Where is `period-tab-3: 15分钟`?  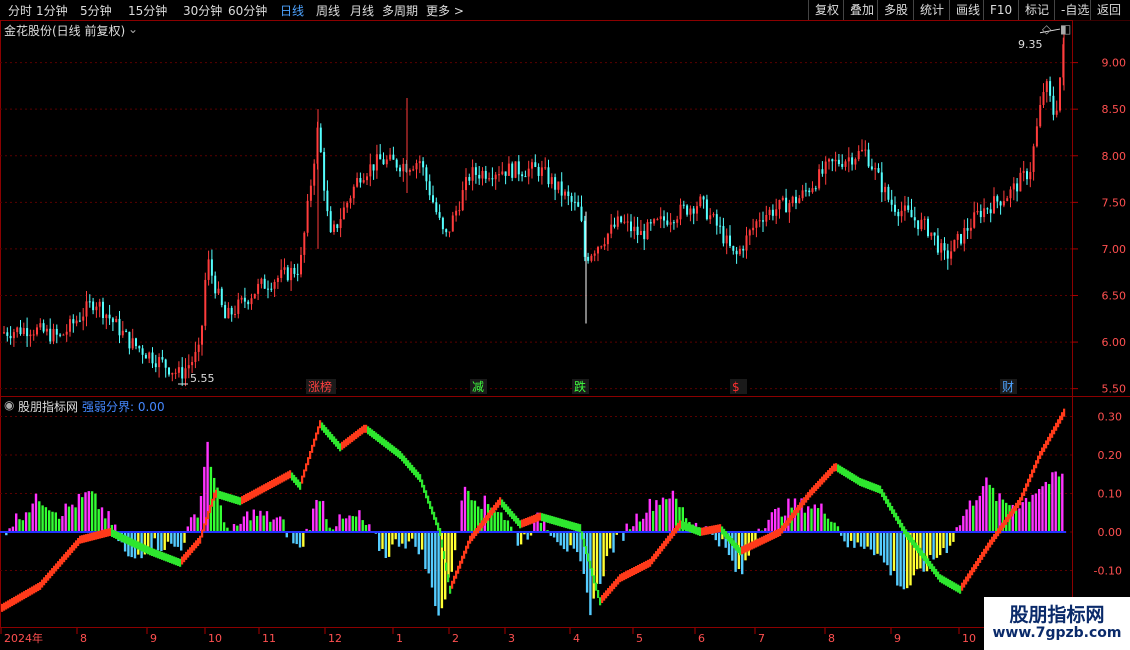 period-tab-3: 15分钟 is located at coordinates (147, 10).